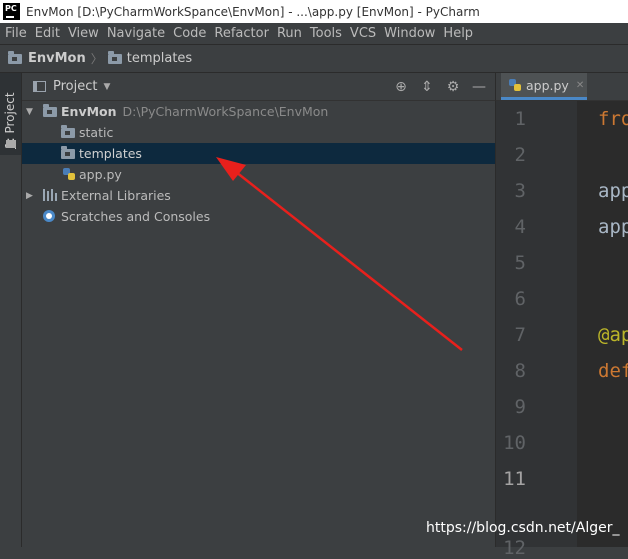  What do you see at coordinates (258, 132) in the screenshot?
I see `tree-item-static: static` at bounding box center [258, 132].